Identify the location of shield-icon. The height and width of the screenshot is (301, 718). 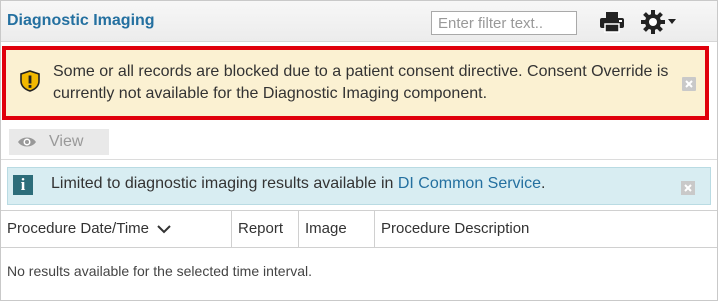
(30, 81).